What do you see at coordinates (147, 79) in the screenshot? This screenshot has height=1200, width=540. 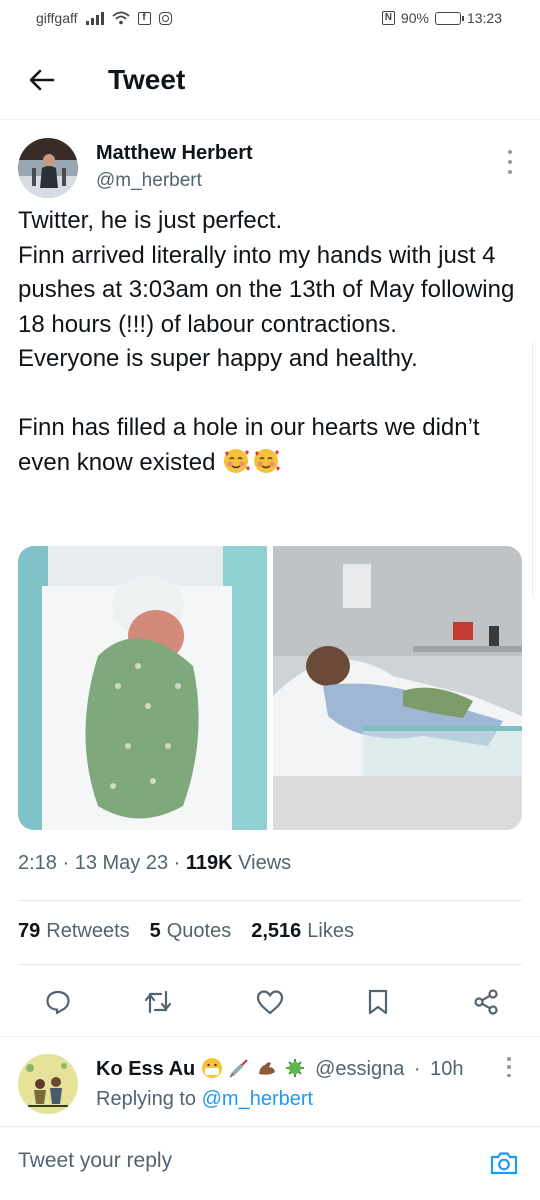 I see `page-title: Tweet` at bounding box center [147, 79].